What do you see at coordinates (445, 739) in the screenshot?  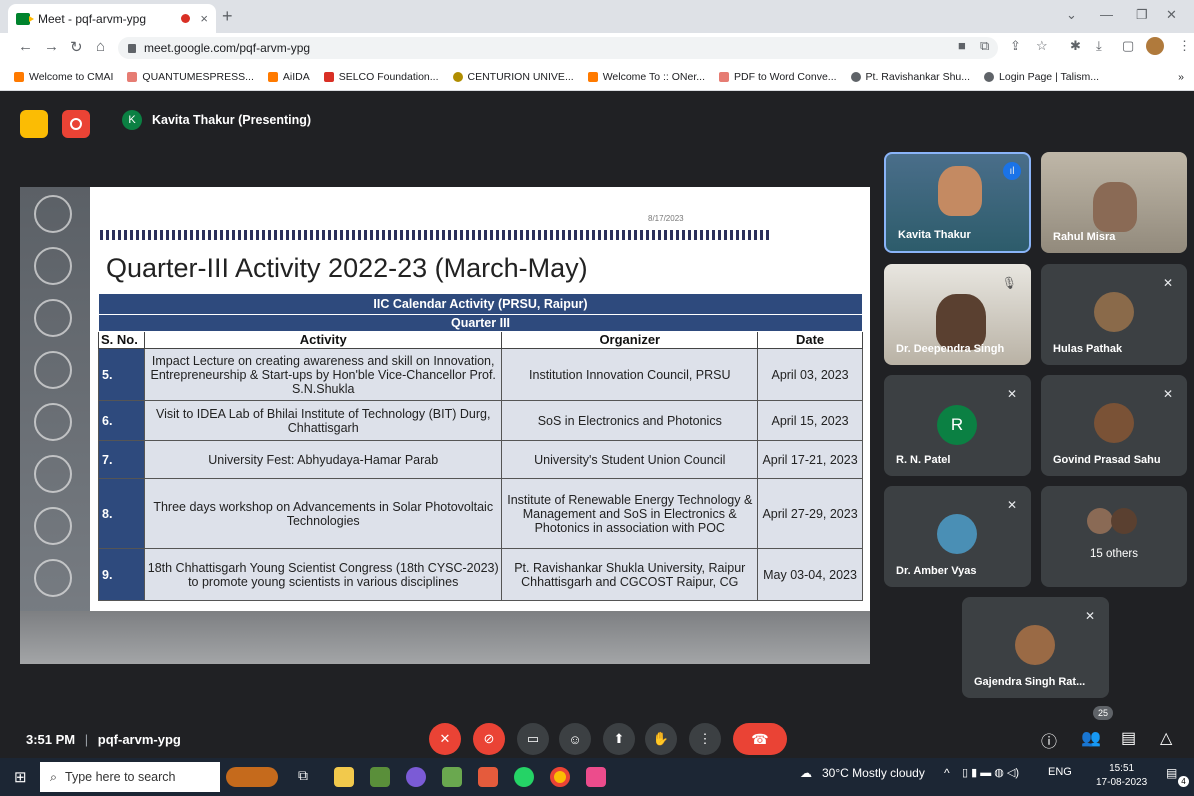 I see `mic-toggle-button: ✕` at bounding box center [445, 739].